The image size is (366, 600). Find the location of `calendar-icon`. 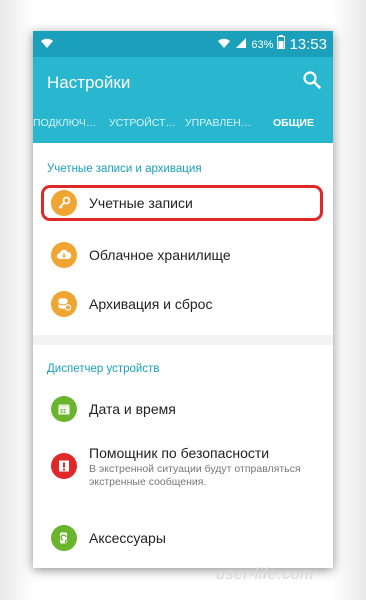

calendar-icon is located at coordinates (64, 409).